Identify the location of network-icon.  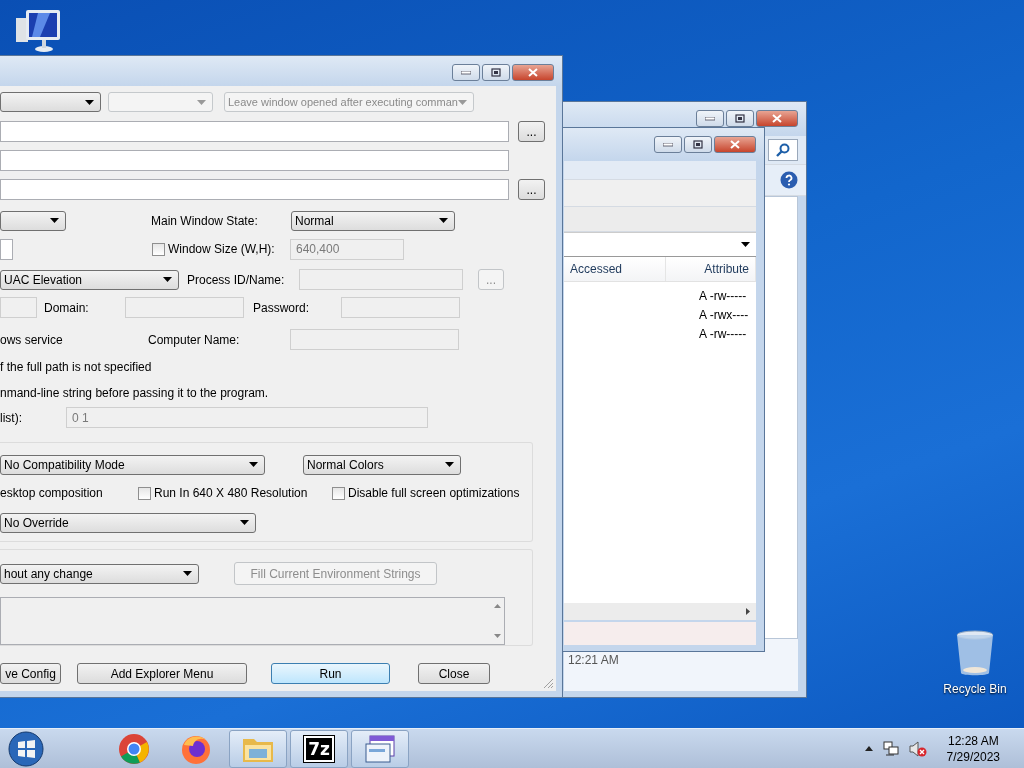
(890, 748).